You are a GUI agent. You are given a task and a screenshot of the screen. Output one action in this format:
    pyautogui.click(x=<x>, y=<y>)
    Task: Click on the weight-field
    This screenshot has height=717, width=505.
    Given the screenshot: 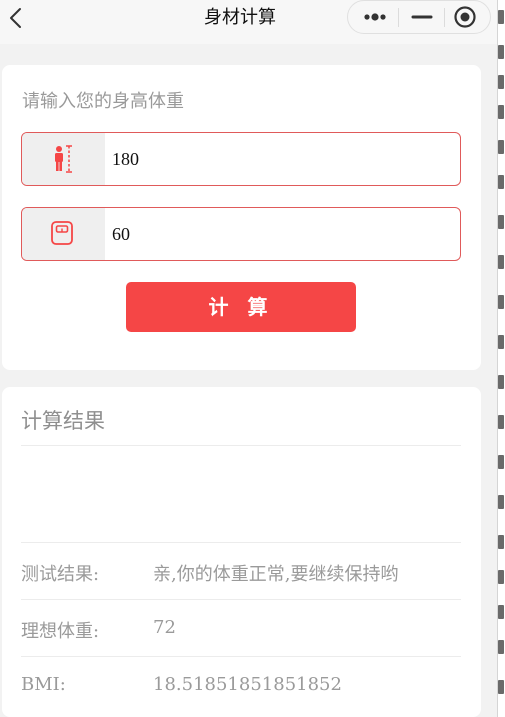 What is the action you would take?
    pyautogui.click(x=241, y=234)
    